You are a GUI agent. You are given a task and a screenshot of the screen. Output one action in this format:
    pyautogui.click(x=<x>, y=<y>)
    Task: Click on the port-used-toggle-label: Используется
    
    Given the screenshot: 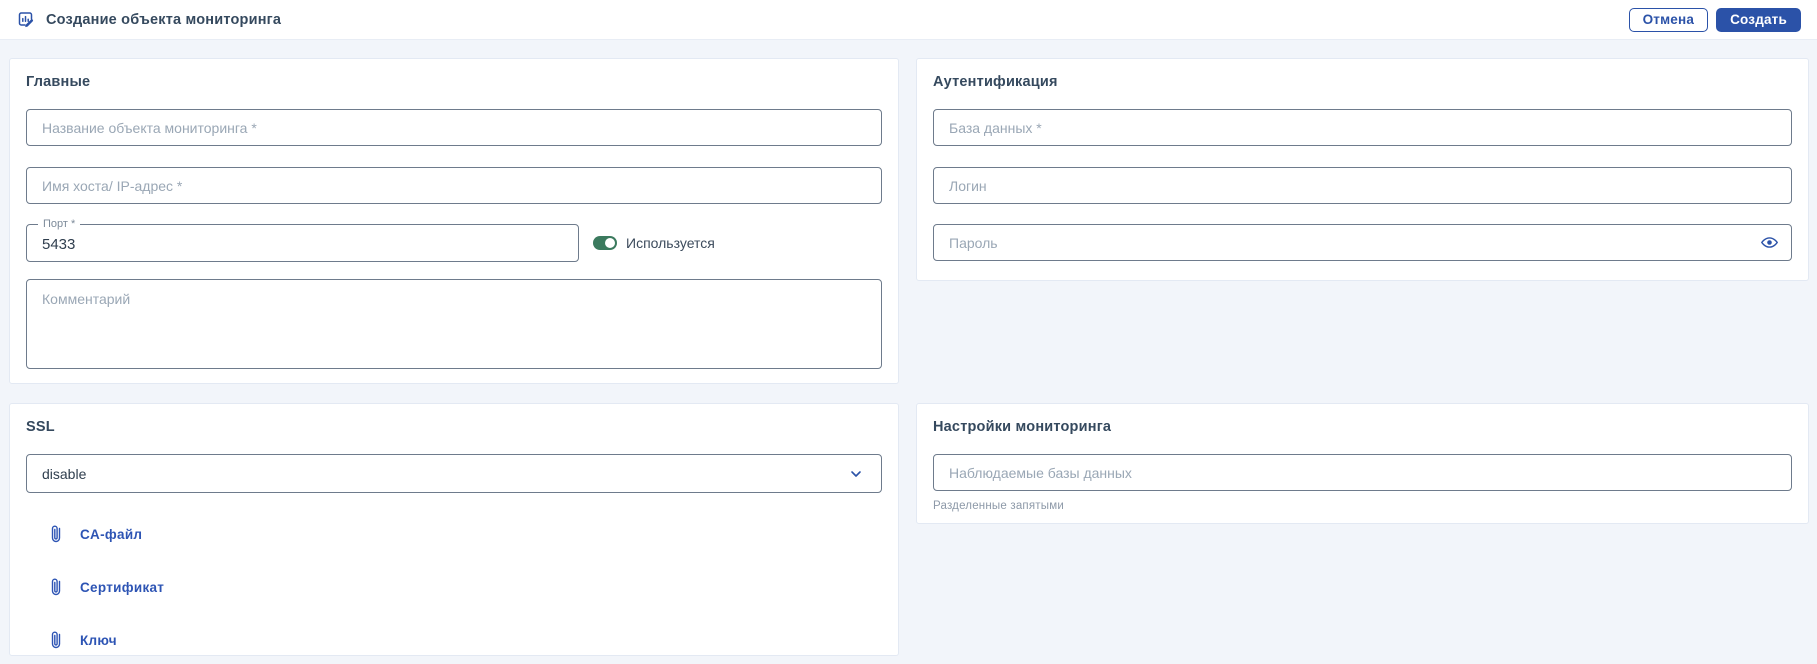 What is the action you would take?
    pyautogui.click(x=670, y=243)
    